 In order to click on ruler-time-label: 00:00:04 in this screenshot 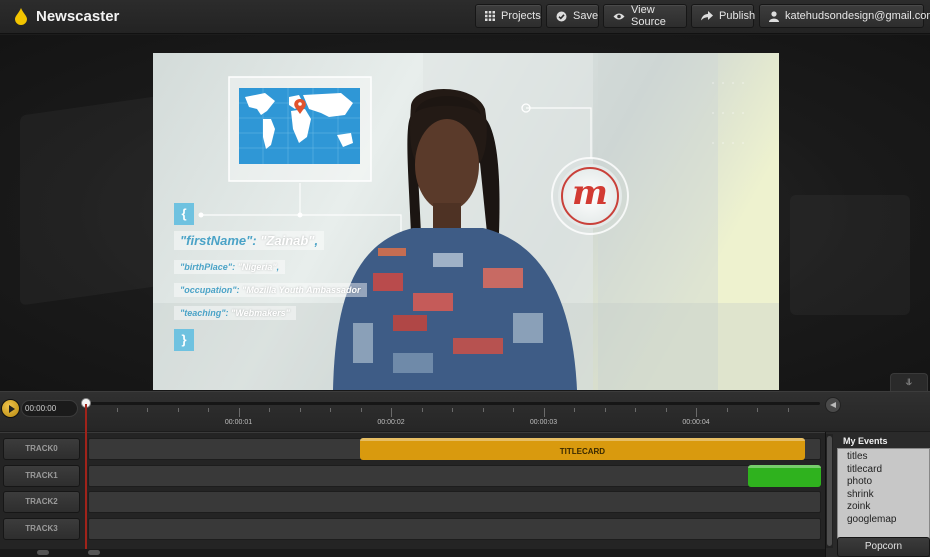, I will do `click(696, 422)`.